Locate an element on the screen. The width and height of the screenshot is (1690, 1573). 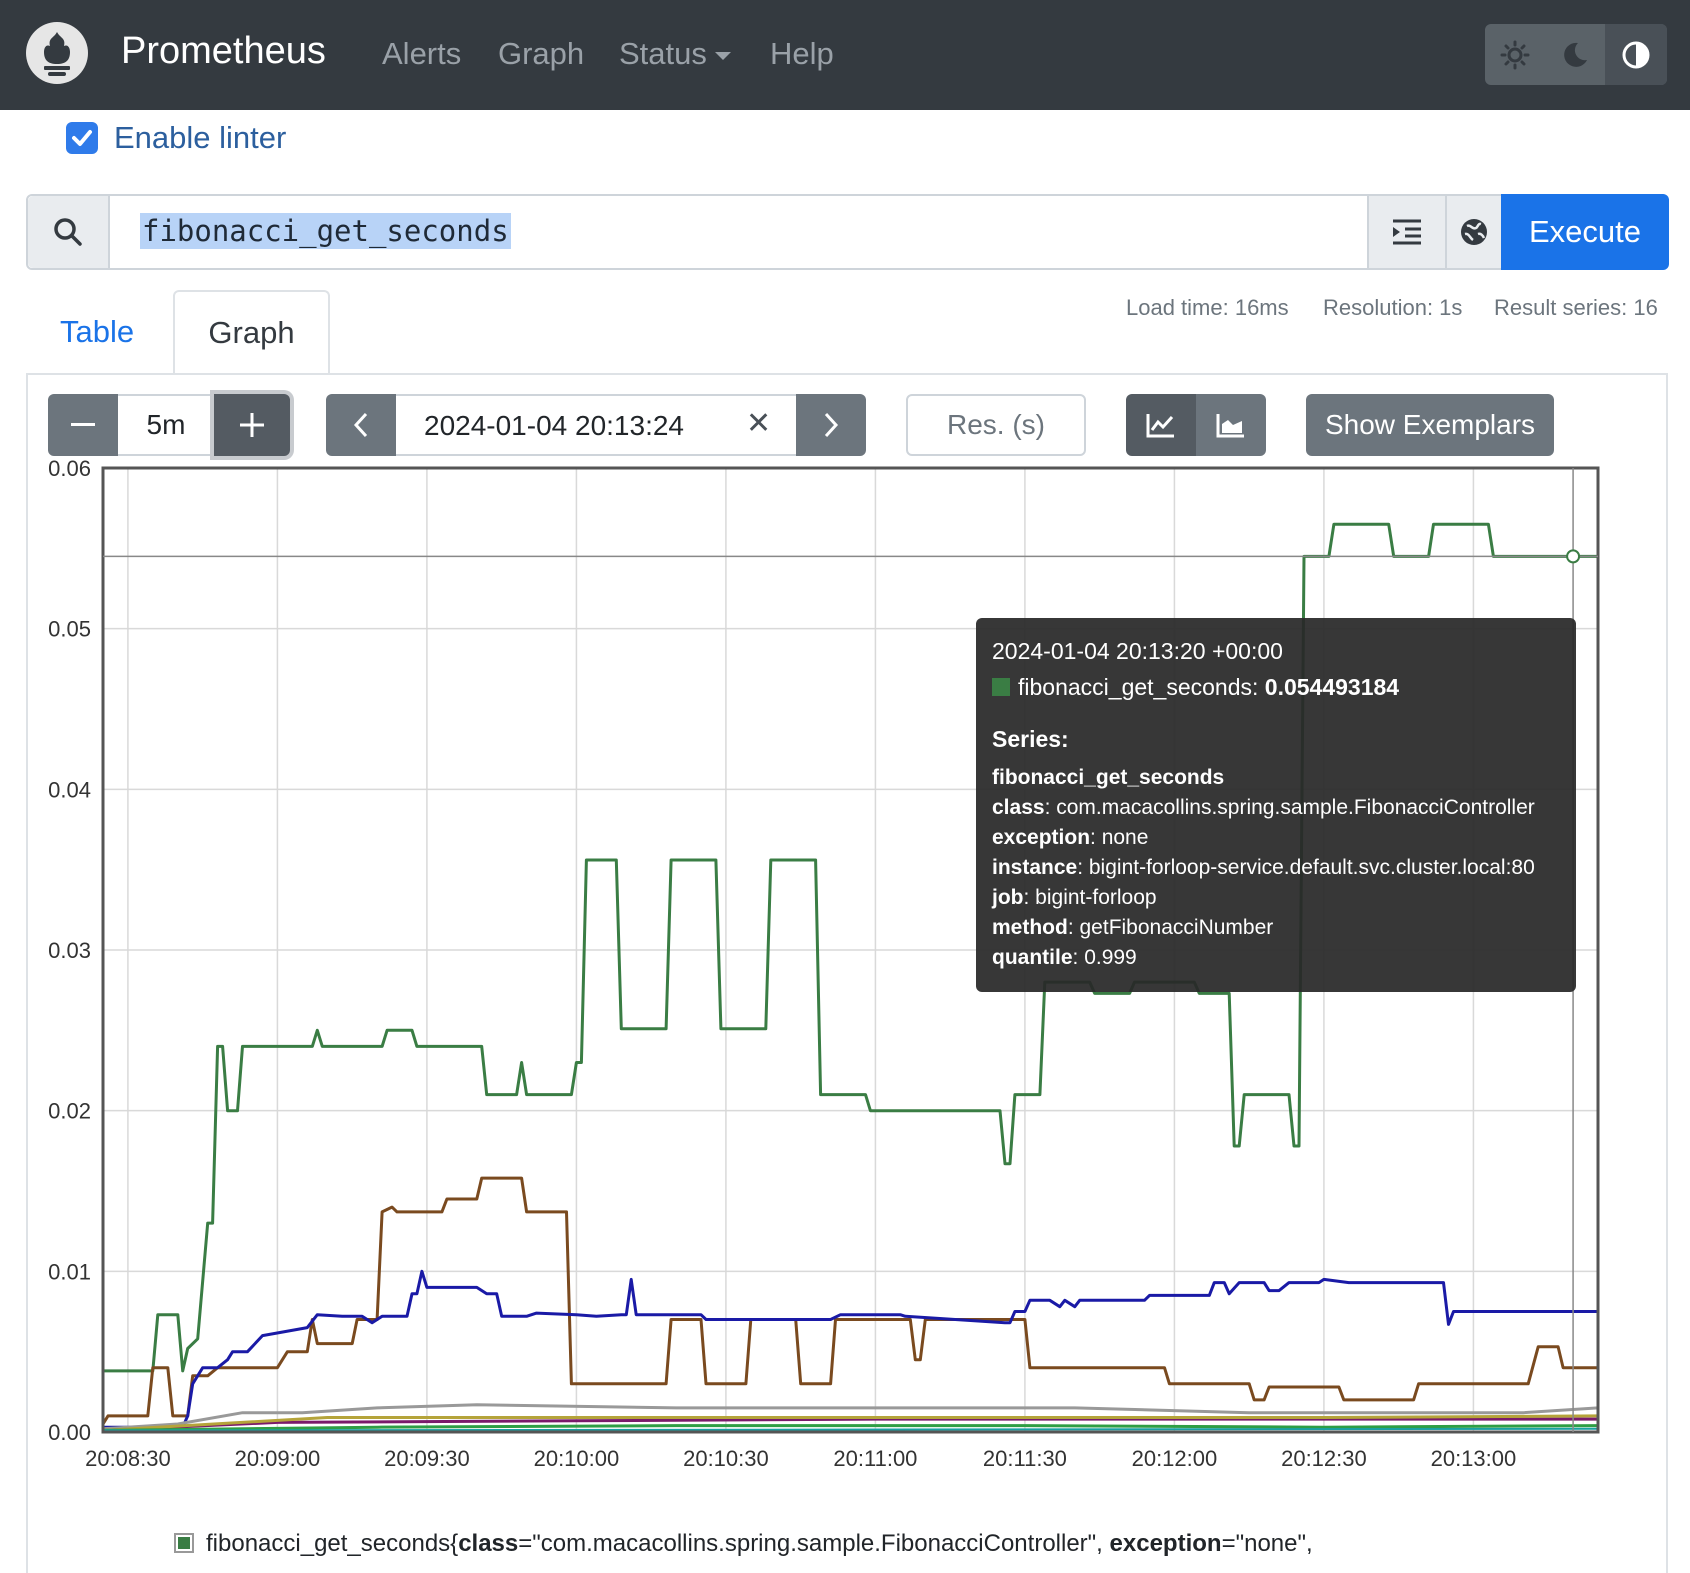
tab-graph: Graph is located at coordinates (251, 332).